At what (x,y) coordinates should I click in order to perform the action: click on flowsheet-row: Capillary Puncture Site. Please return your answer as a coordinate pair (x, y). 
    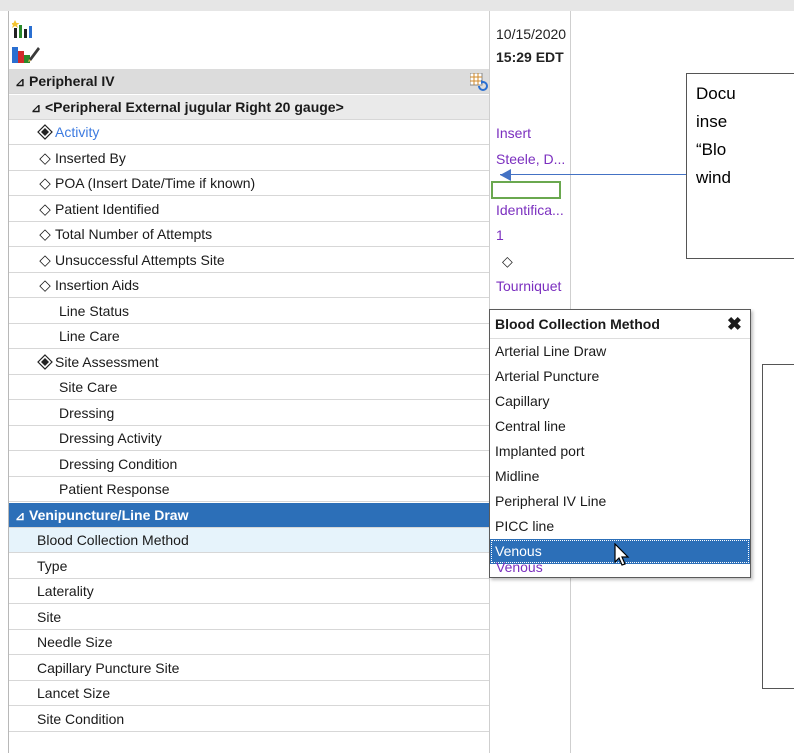
    Looking at the image, I should click on (249, 668).